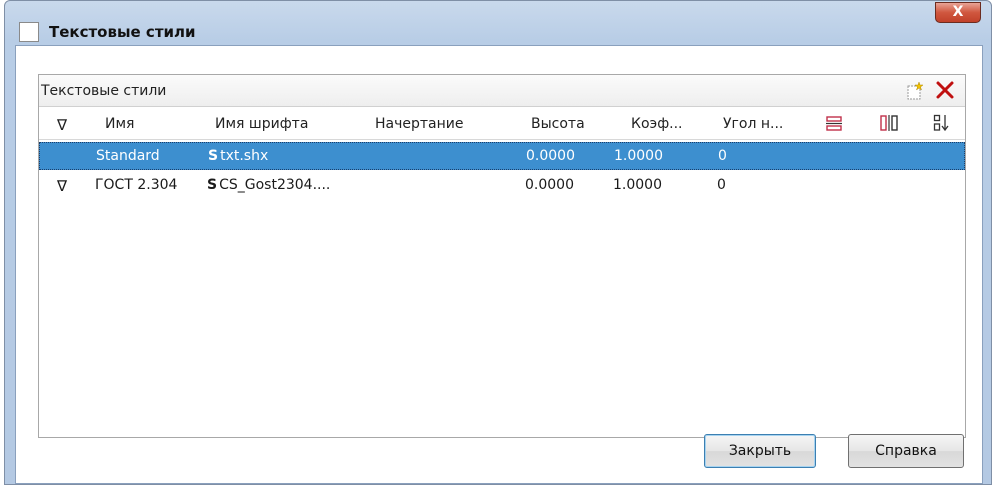  I want to click on row-name: ГОСТ 2.304, so click(136, 185).